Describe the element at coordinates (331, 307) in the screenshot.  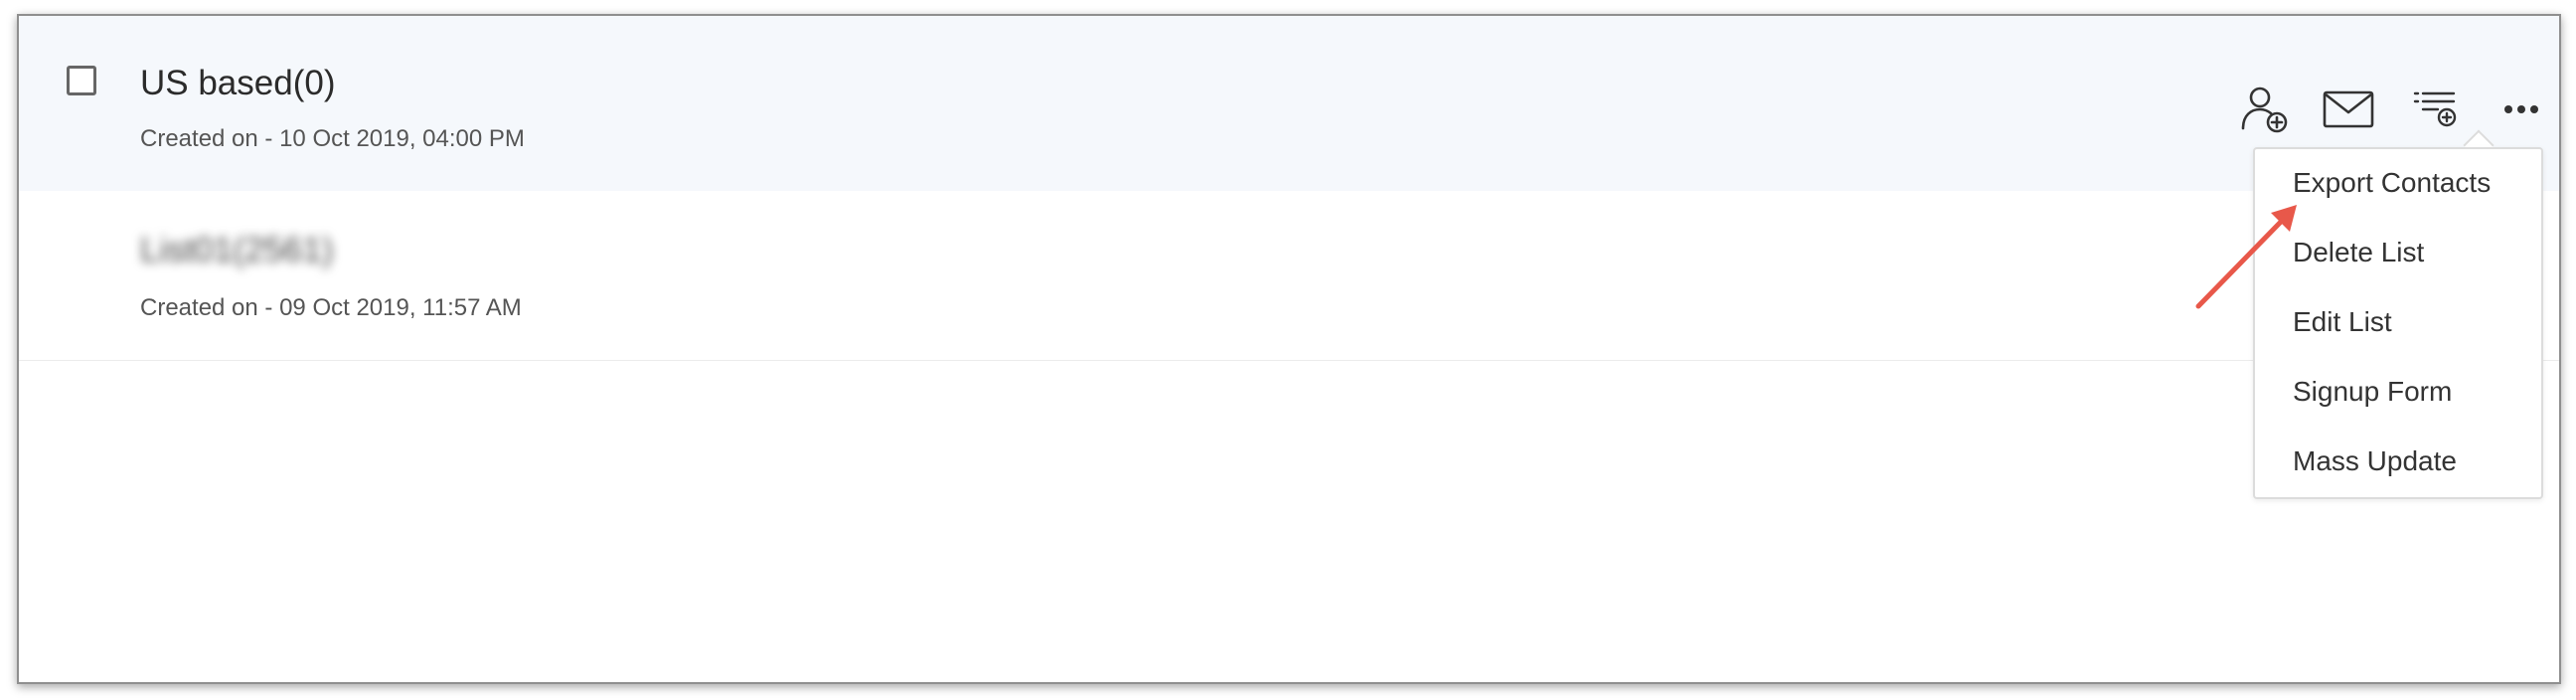
I see `created-date: Created on - 09 Oct 2019, 11:57 AM` at that location.